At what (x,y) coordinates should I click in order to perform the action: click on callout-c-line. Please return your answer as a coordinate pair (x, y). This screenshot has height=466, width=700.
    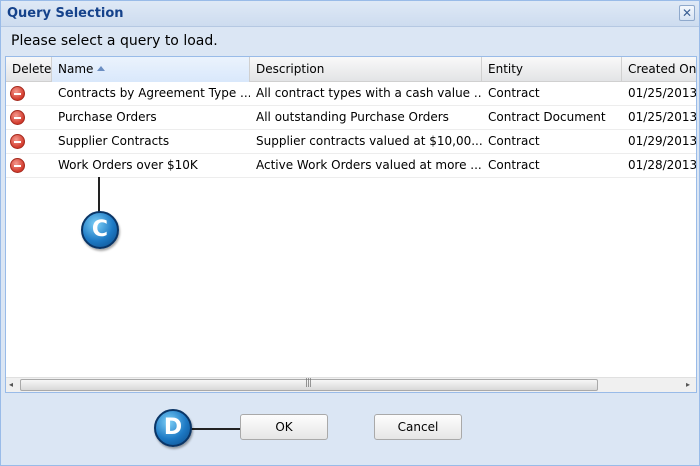
    Looking at the image, I should click on (99, 195).